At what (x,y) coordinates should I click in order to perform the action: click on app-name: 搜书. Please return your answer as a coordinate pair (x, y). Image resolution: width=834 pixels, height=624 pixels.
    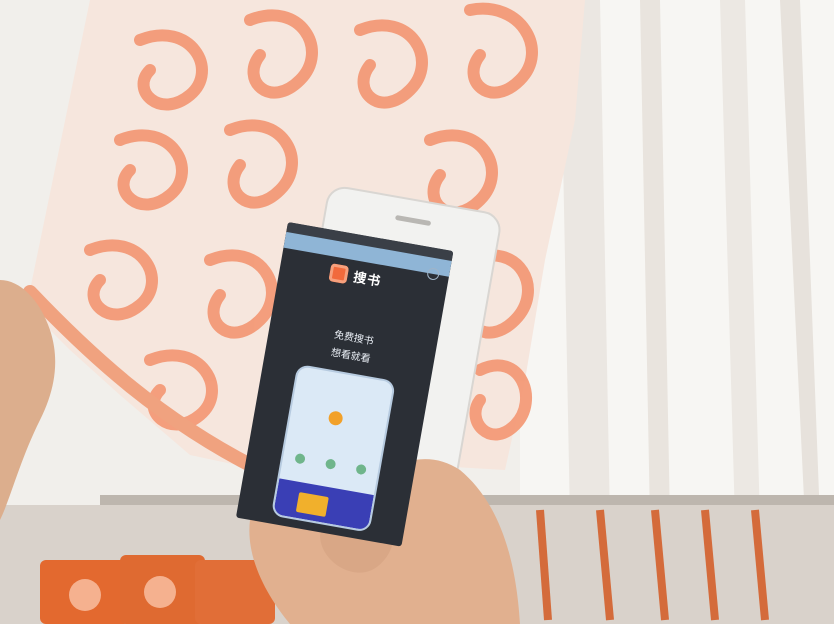
    Looking at the image, I should click on (367, 280).